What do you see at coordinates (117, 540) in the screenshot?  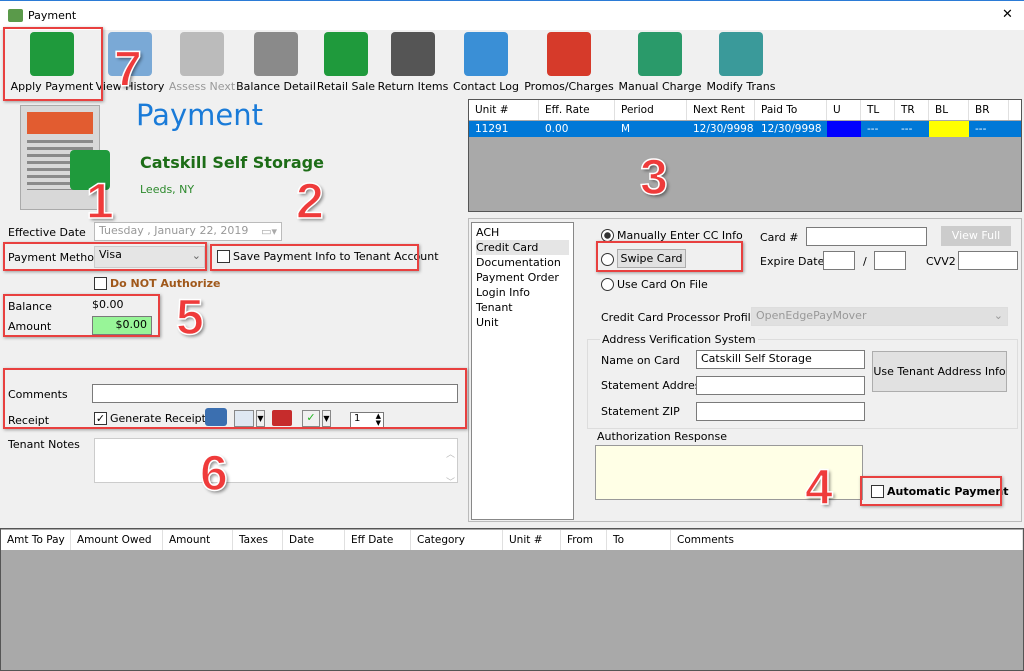 I see `column-header: Amount Owed` at bounding box center [117, 540].